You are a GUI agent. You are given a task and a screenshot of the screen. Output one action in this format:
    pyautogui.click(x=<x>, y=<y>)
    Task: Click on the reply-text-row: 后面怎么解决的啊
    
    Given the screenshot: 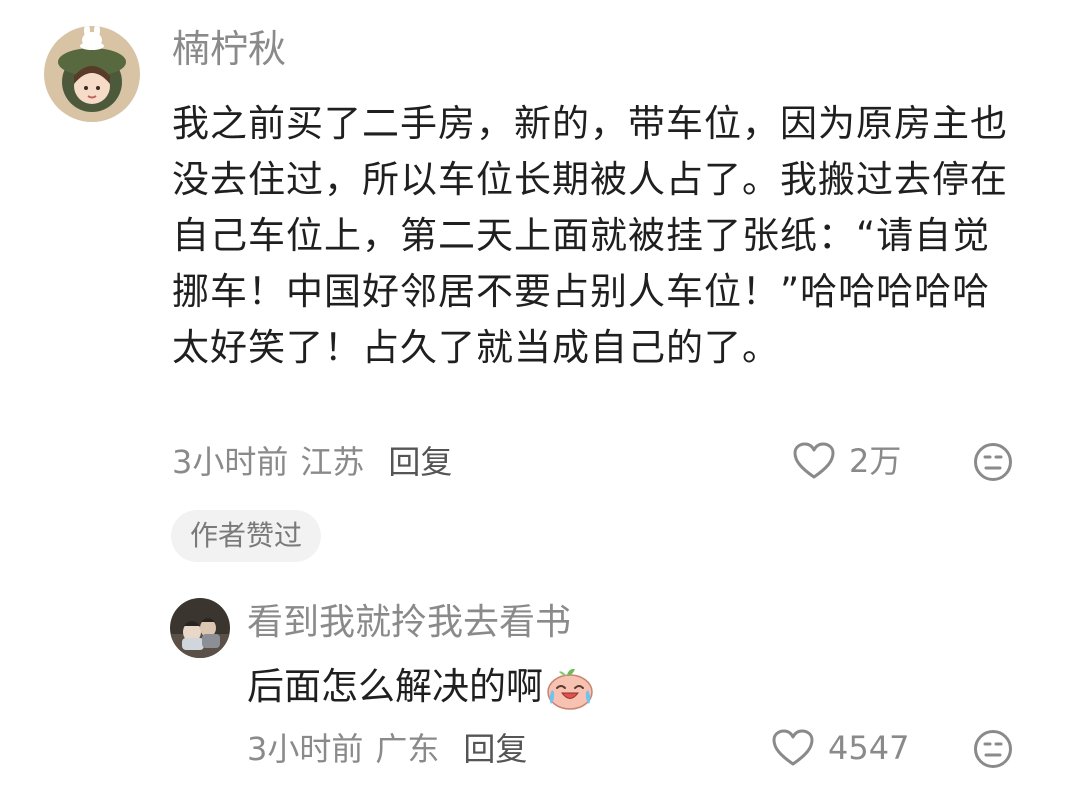 What is the action you would take?
    pyautogui.click(x=421, y=687)
    